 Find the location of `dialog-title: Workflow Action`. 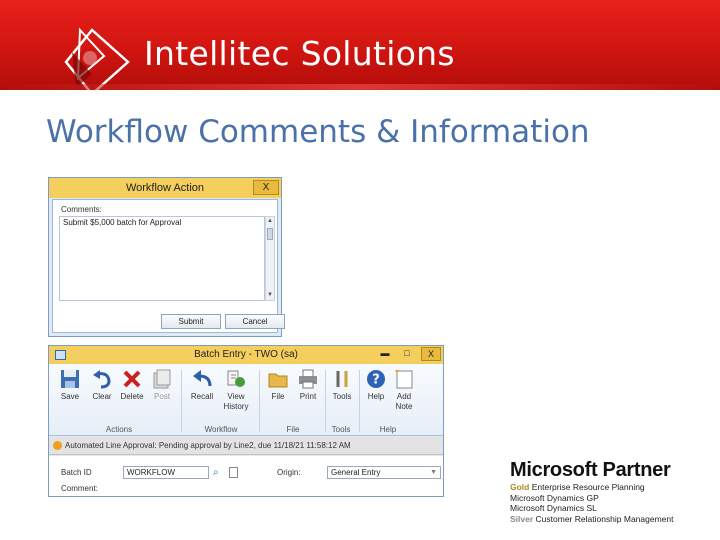

dialog-title: Workflow Action is located at coordinates (165, 188).